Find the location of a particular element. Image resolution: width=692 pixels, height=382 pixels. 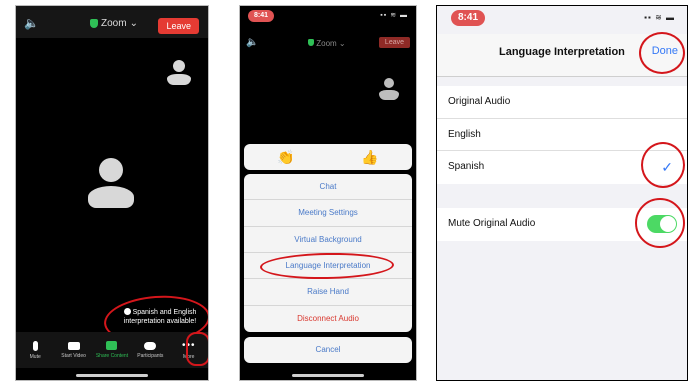

toolbar-label: Mute is located at coordinates (35, 356).